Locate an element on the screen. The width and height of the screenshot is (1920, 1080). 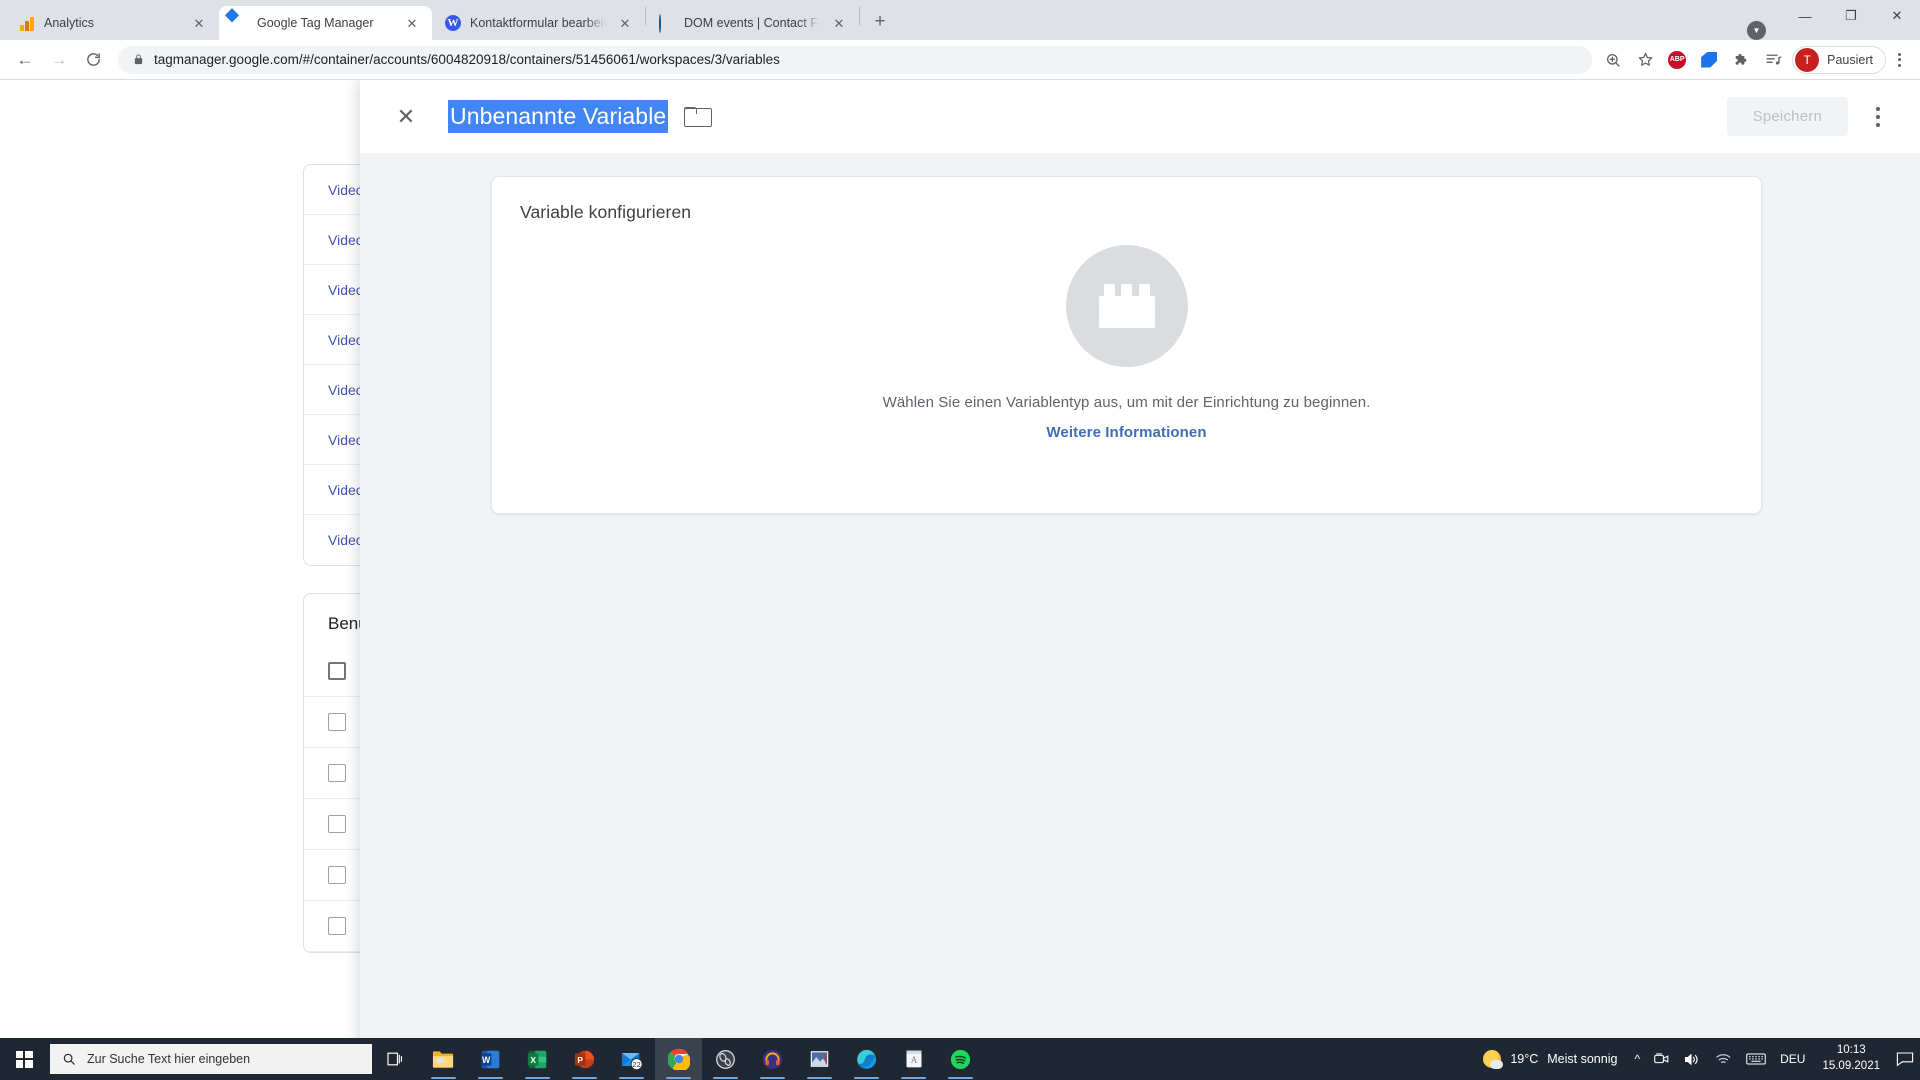
weather-icon is located at coordinates (1493, 1059).